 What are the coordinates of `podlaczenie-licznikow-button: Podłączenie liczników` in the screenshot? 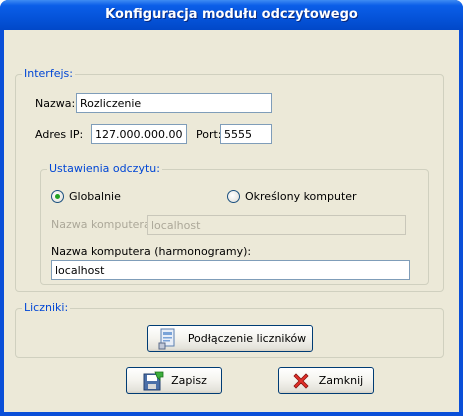 It's located at (230, 338).